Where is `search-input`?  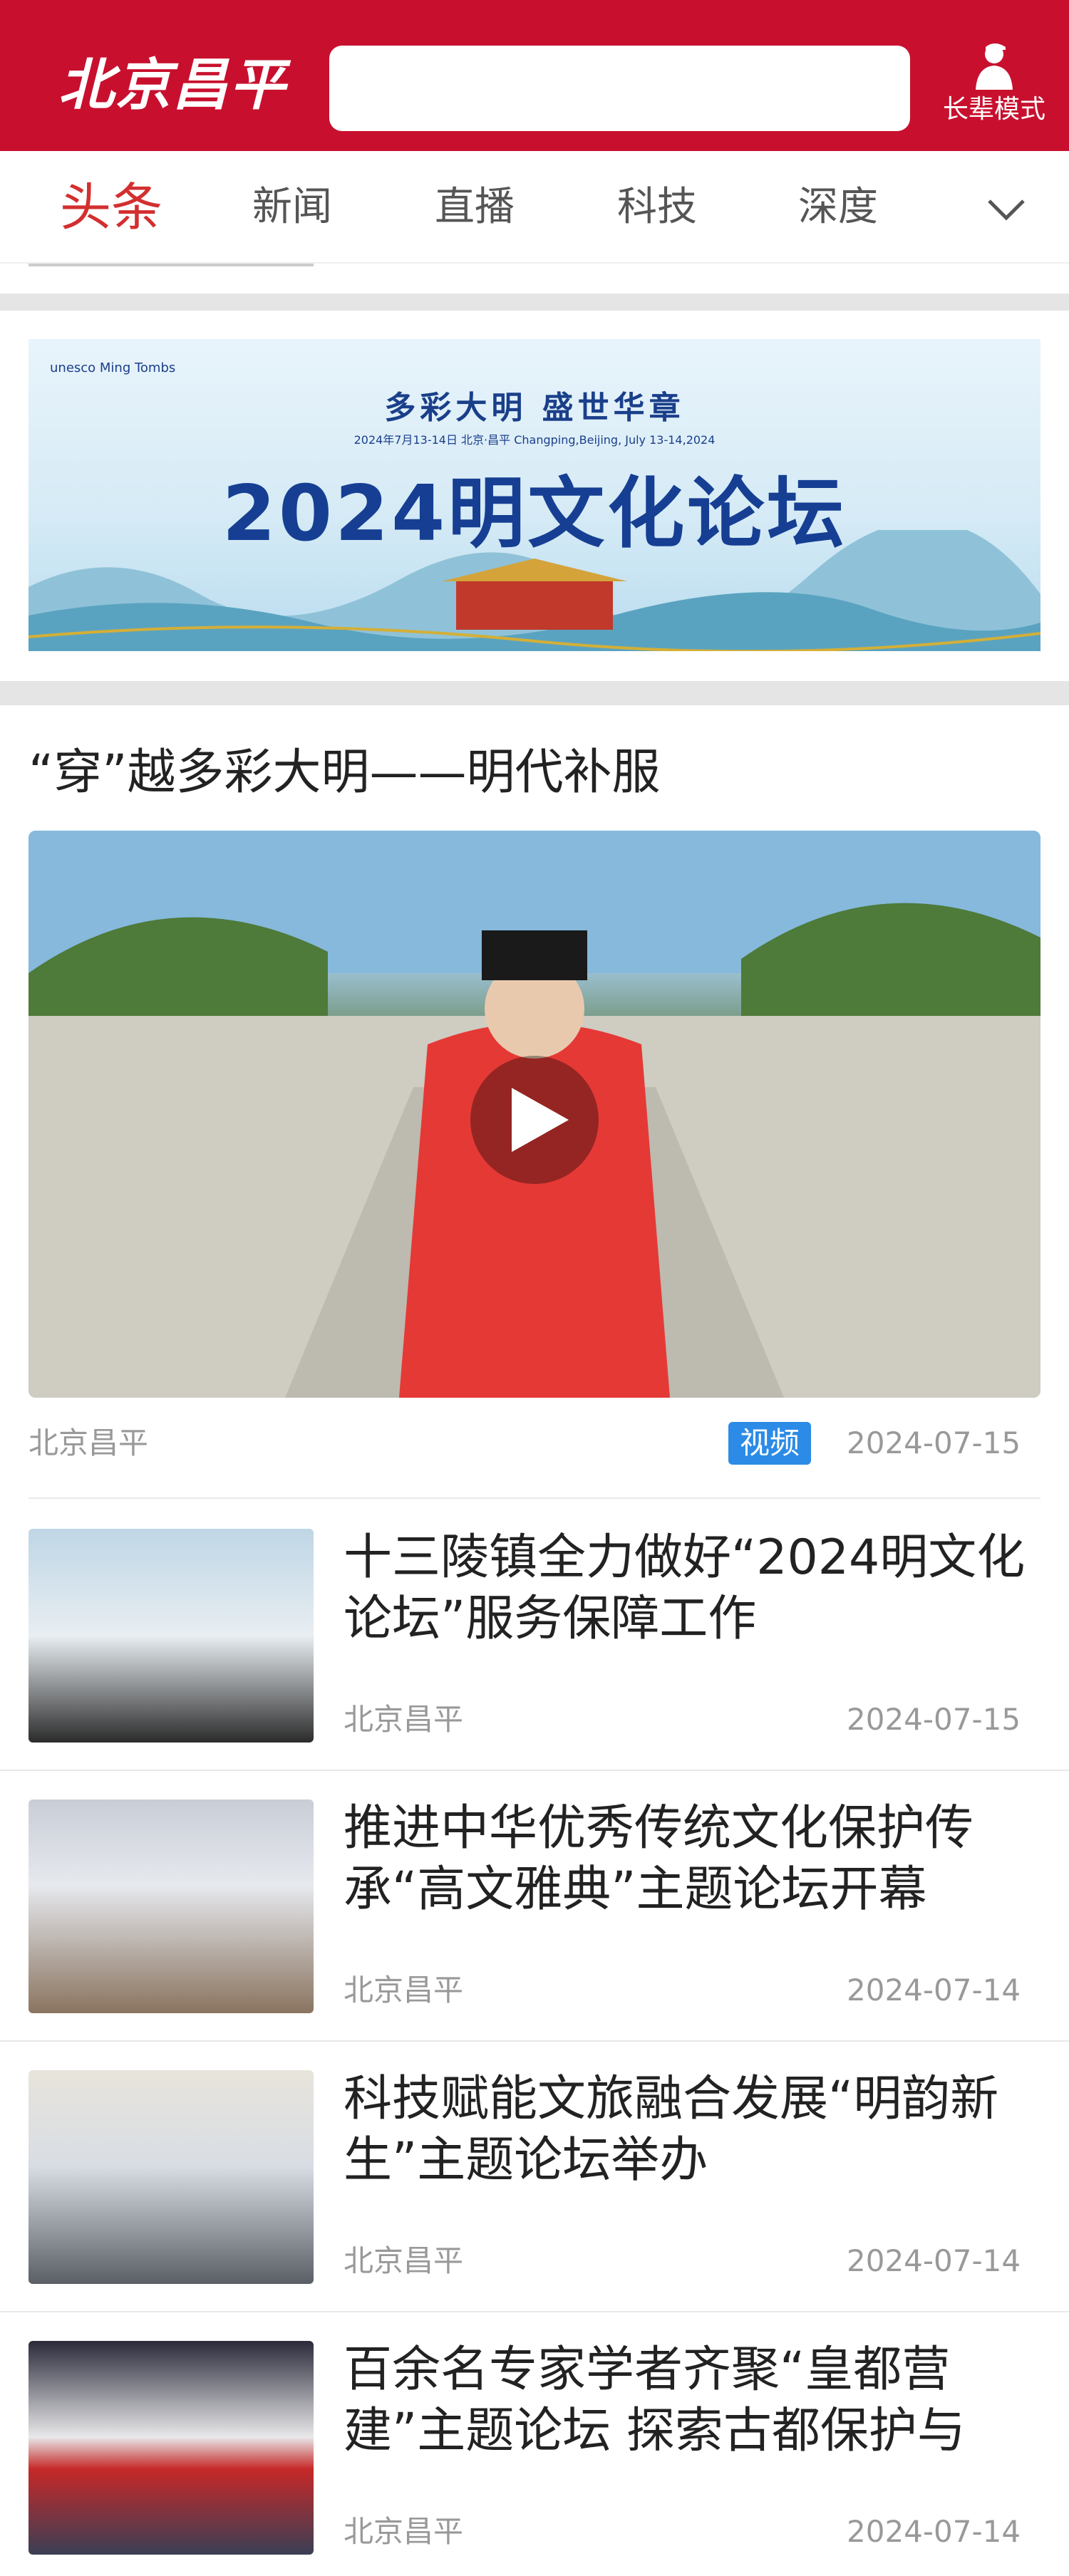
search-input is located at coordinates (619, 88).